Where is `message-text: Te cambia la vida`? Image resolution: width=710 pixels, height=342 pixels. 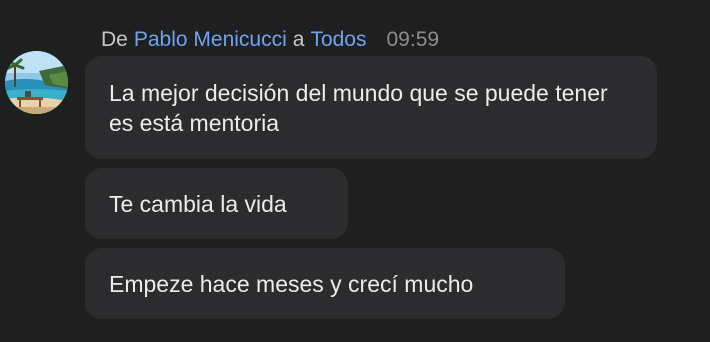 message-text: Te cambia la vida is located at coordinates (198, 204).